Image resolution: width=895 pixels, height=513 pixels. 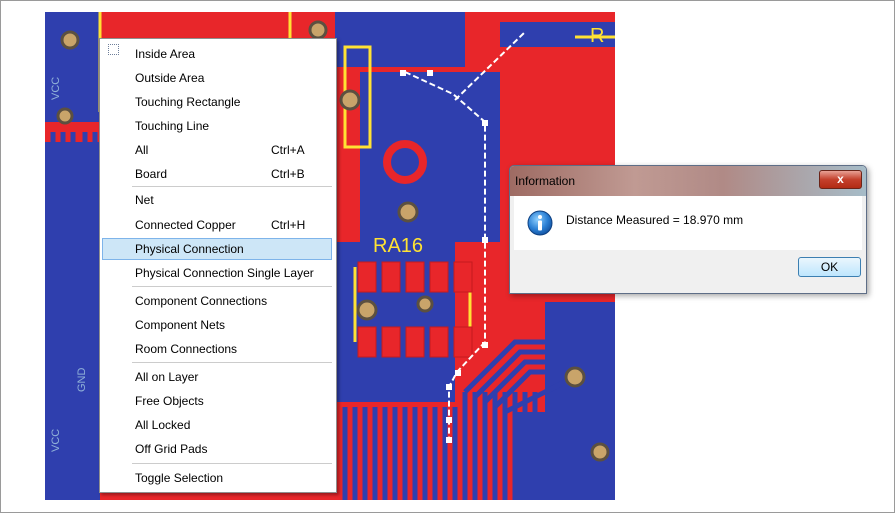 I want to click on dialog-message: Distance Measured = 18.970 mm, so click(x=655, y=220).